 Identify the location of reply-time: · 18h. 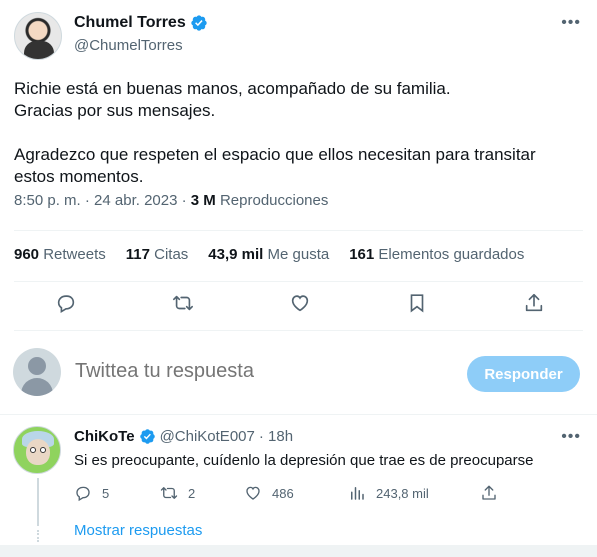
(276, 436).